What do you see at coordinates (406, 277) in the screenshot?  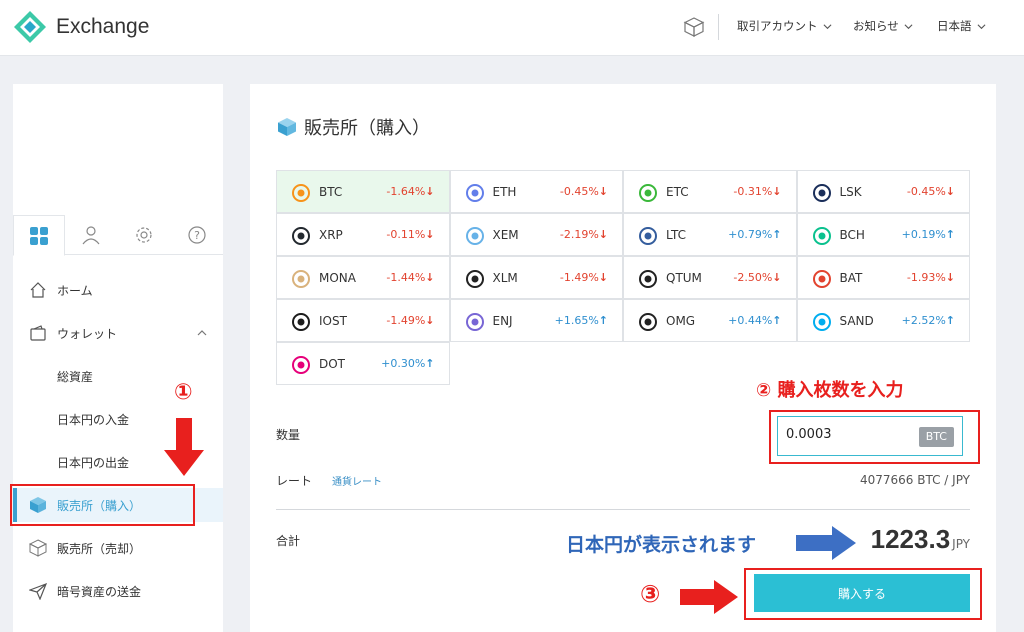 I see `coin-change-value: -1.44%` at bounding box center [406, 277].